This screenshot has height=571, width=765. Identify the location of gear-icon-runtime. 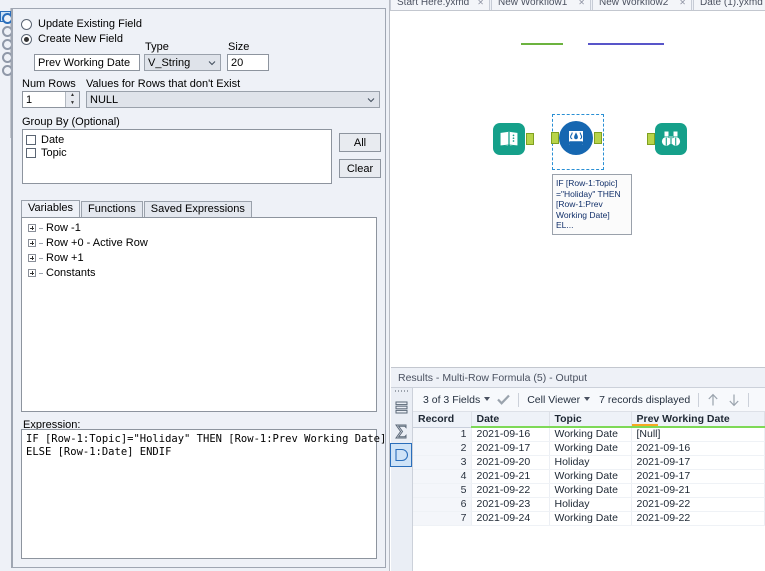
(7, 70).